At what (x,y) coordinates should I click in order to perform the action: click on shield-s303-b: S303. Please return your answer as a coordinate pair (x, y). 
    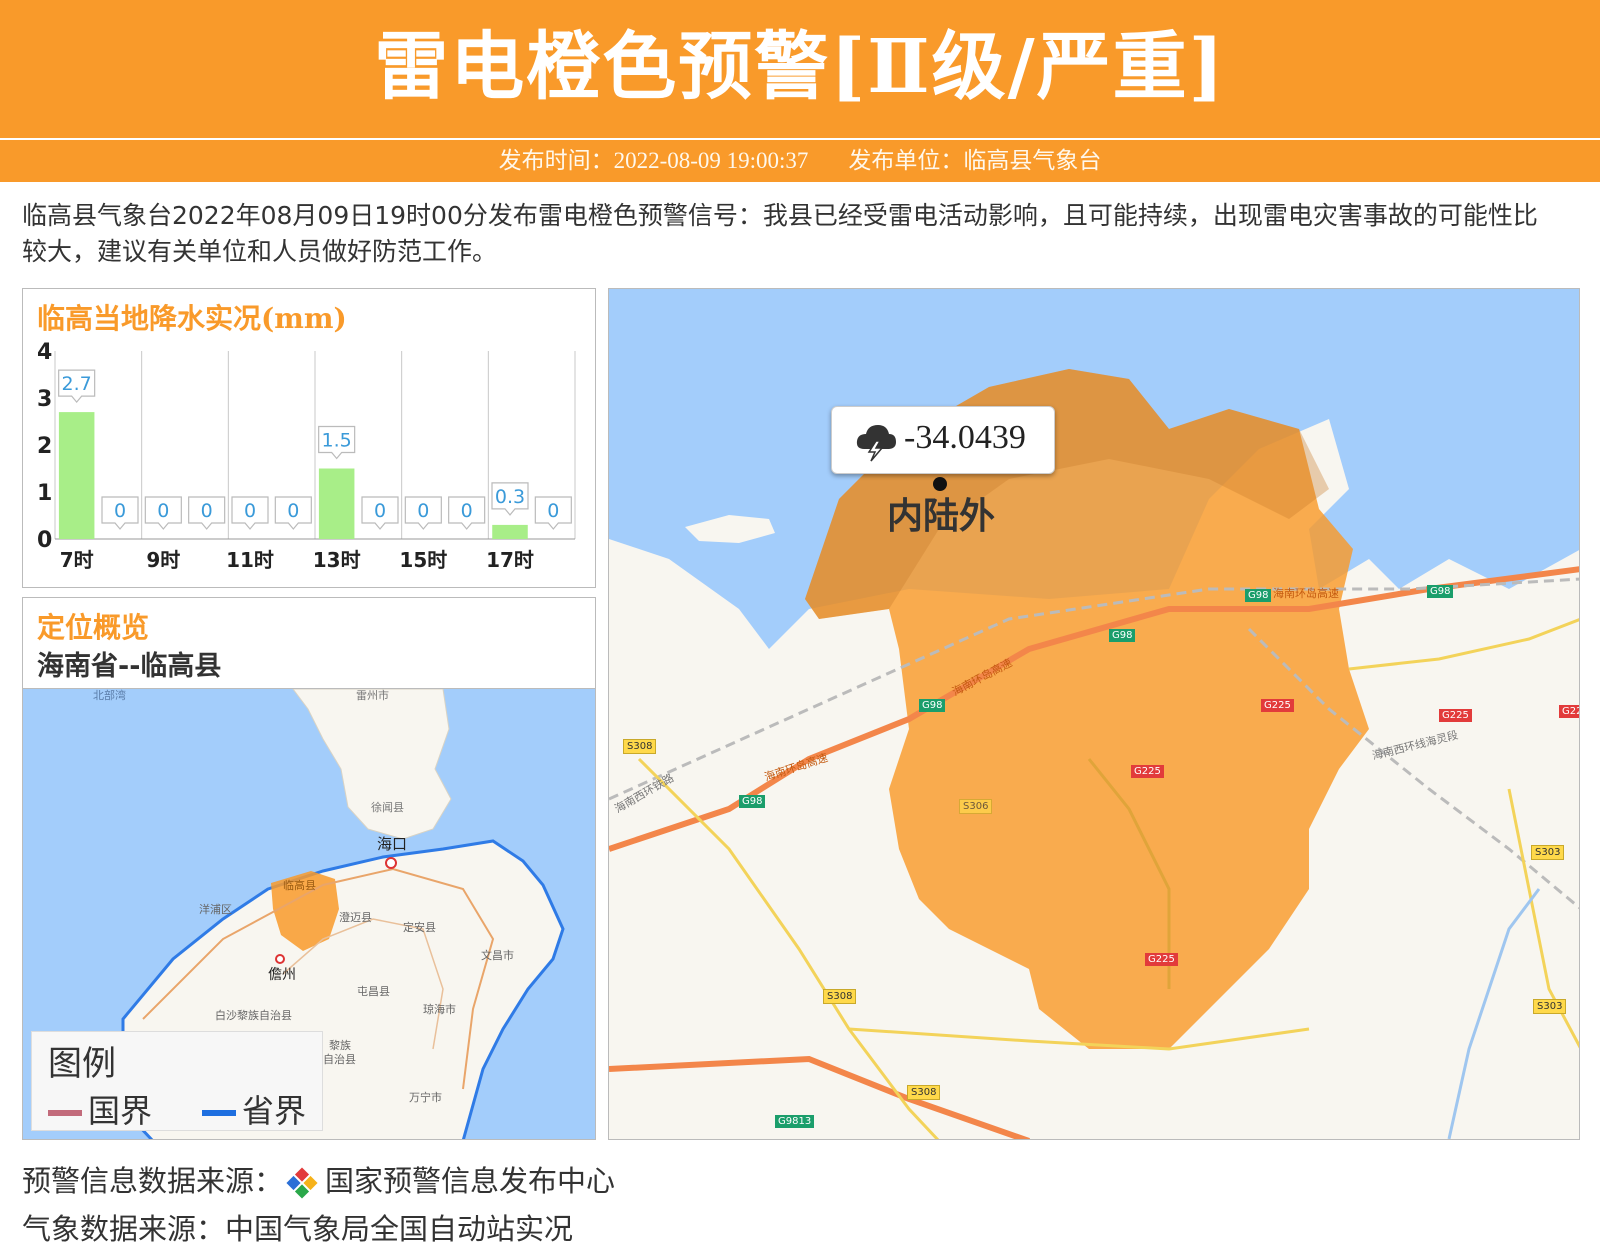
    Looking at the image, I should click on (1550, 1006).